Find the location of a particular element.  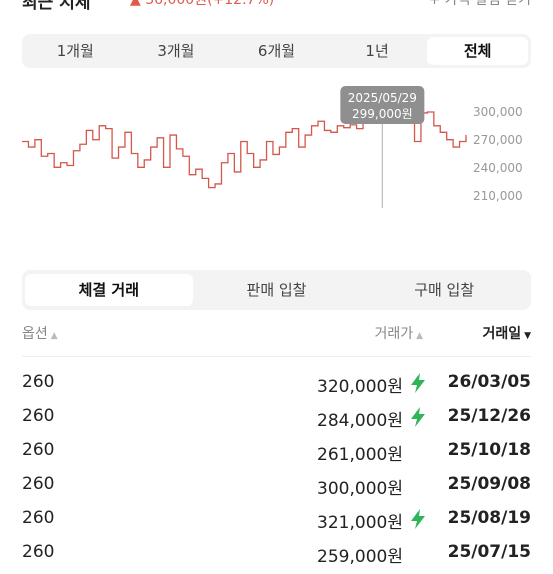

row-date: 25/07/15 is located at coordinates (489, 552).